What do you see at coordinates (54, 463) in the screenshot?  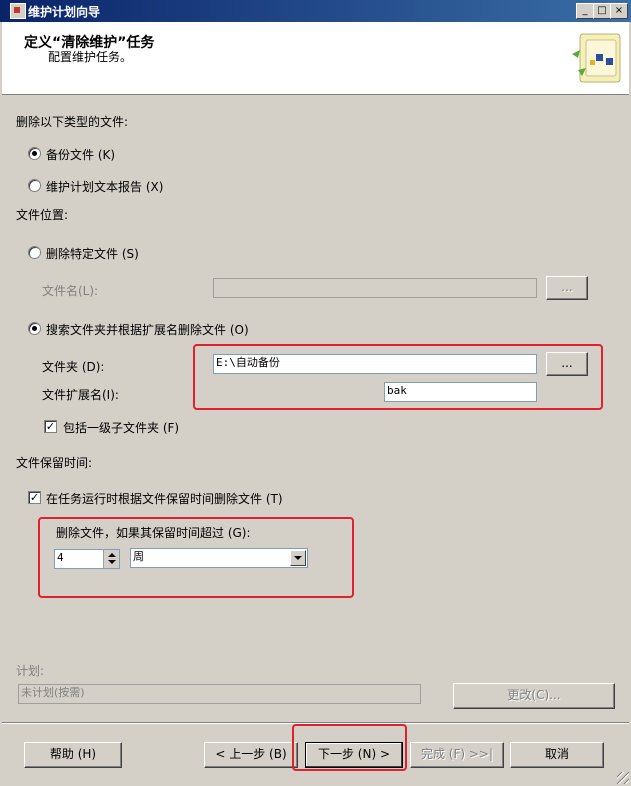 I see `retention-label: 文件保留时间:` at bounding box center [54, 463].